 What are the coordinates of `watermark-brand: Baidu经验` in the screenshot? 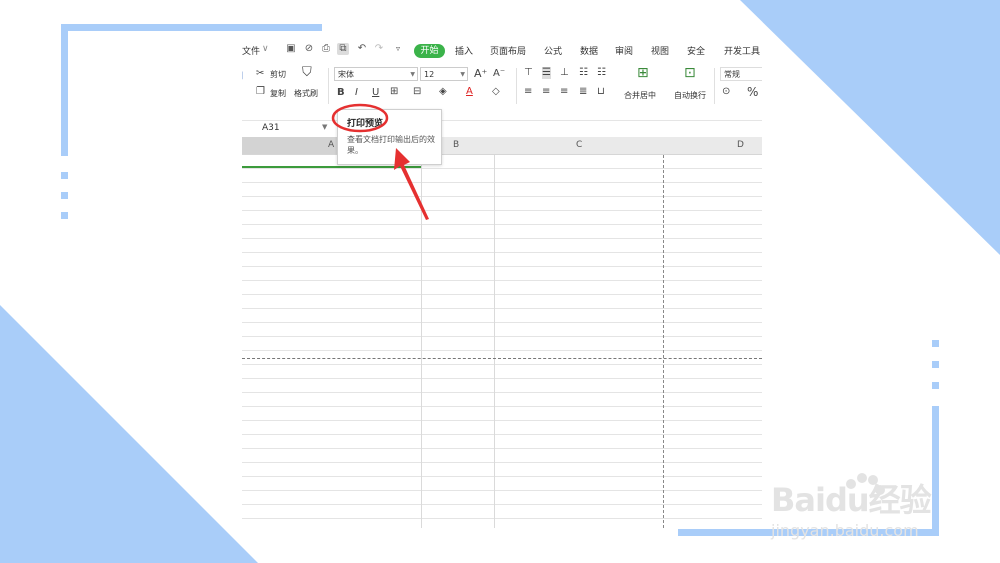 It's located at (851, 500).